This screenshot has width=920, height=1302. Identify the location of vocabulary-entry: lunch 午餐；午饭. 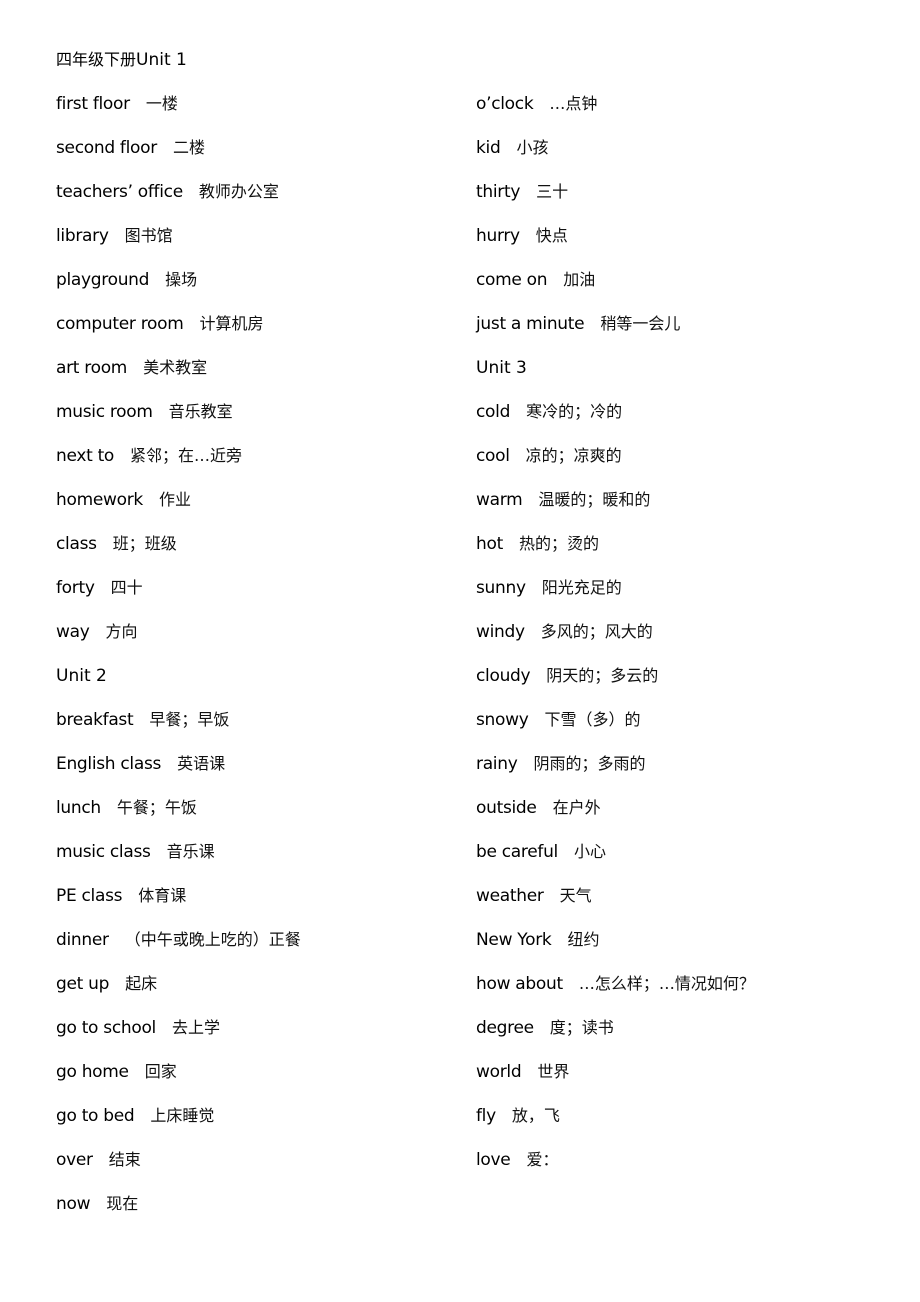
(178, 819).